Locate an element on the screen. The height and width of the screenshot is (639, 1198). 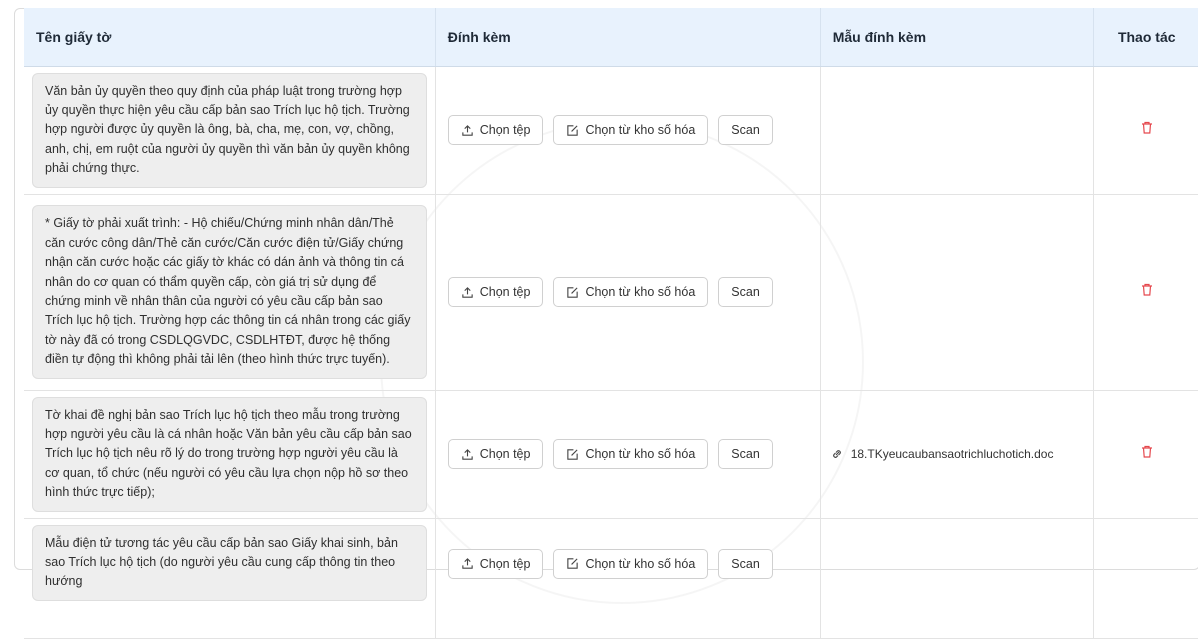
sample-file-name: 18.TKyeucaubansaotrichluchotich.doc is located at coordinates (952, 454).